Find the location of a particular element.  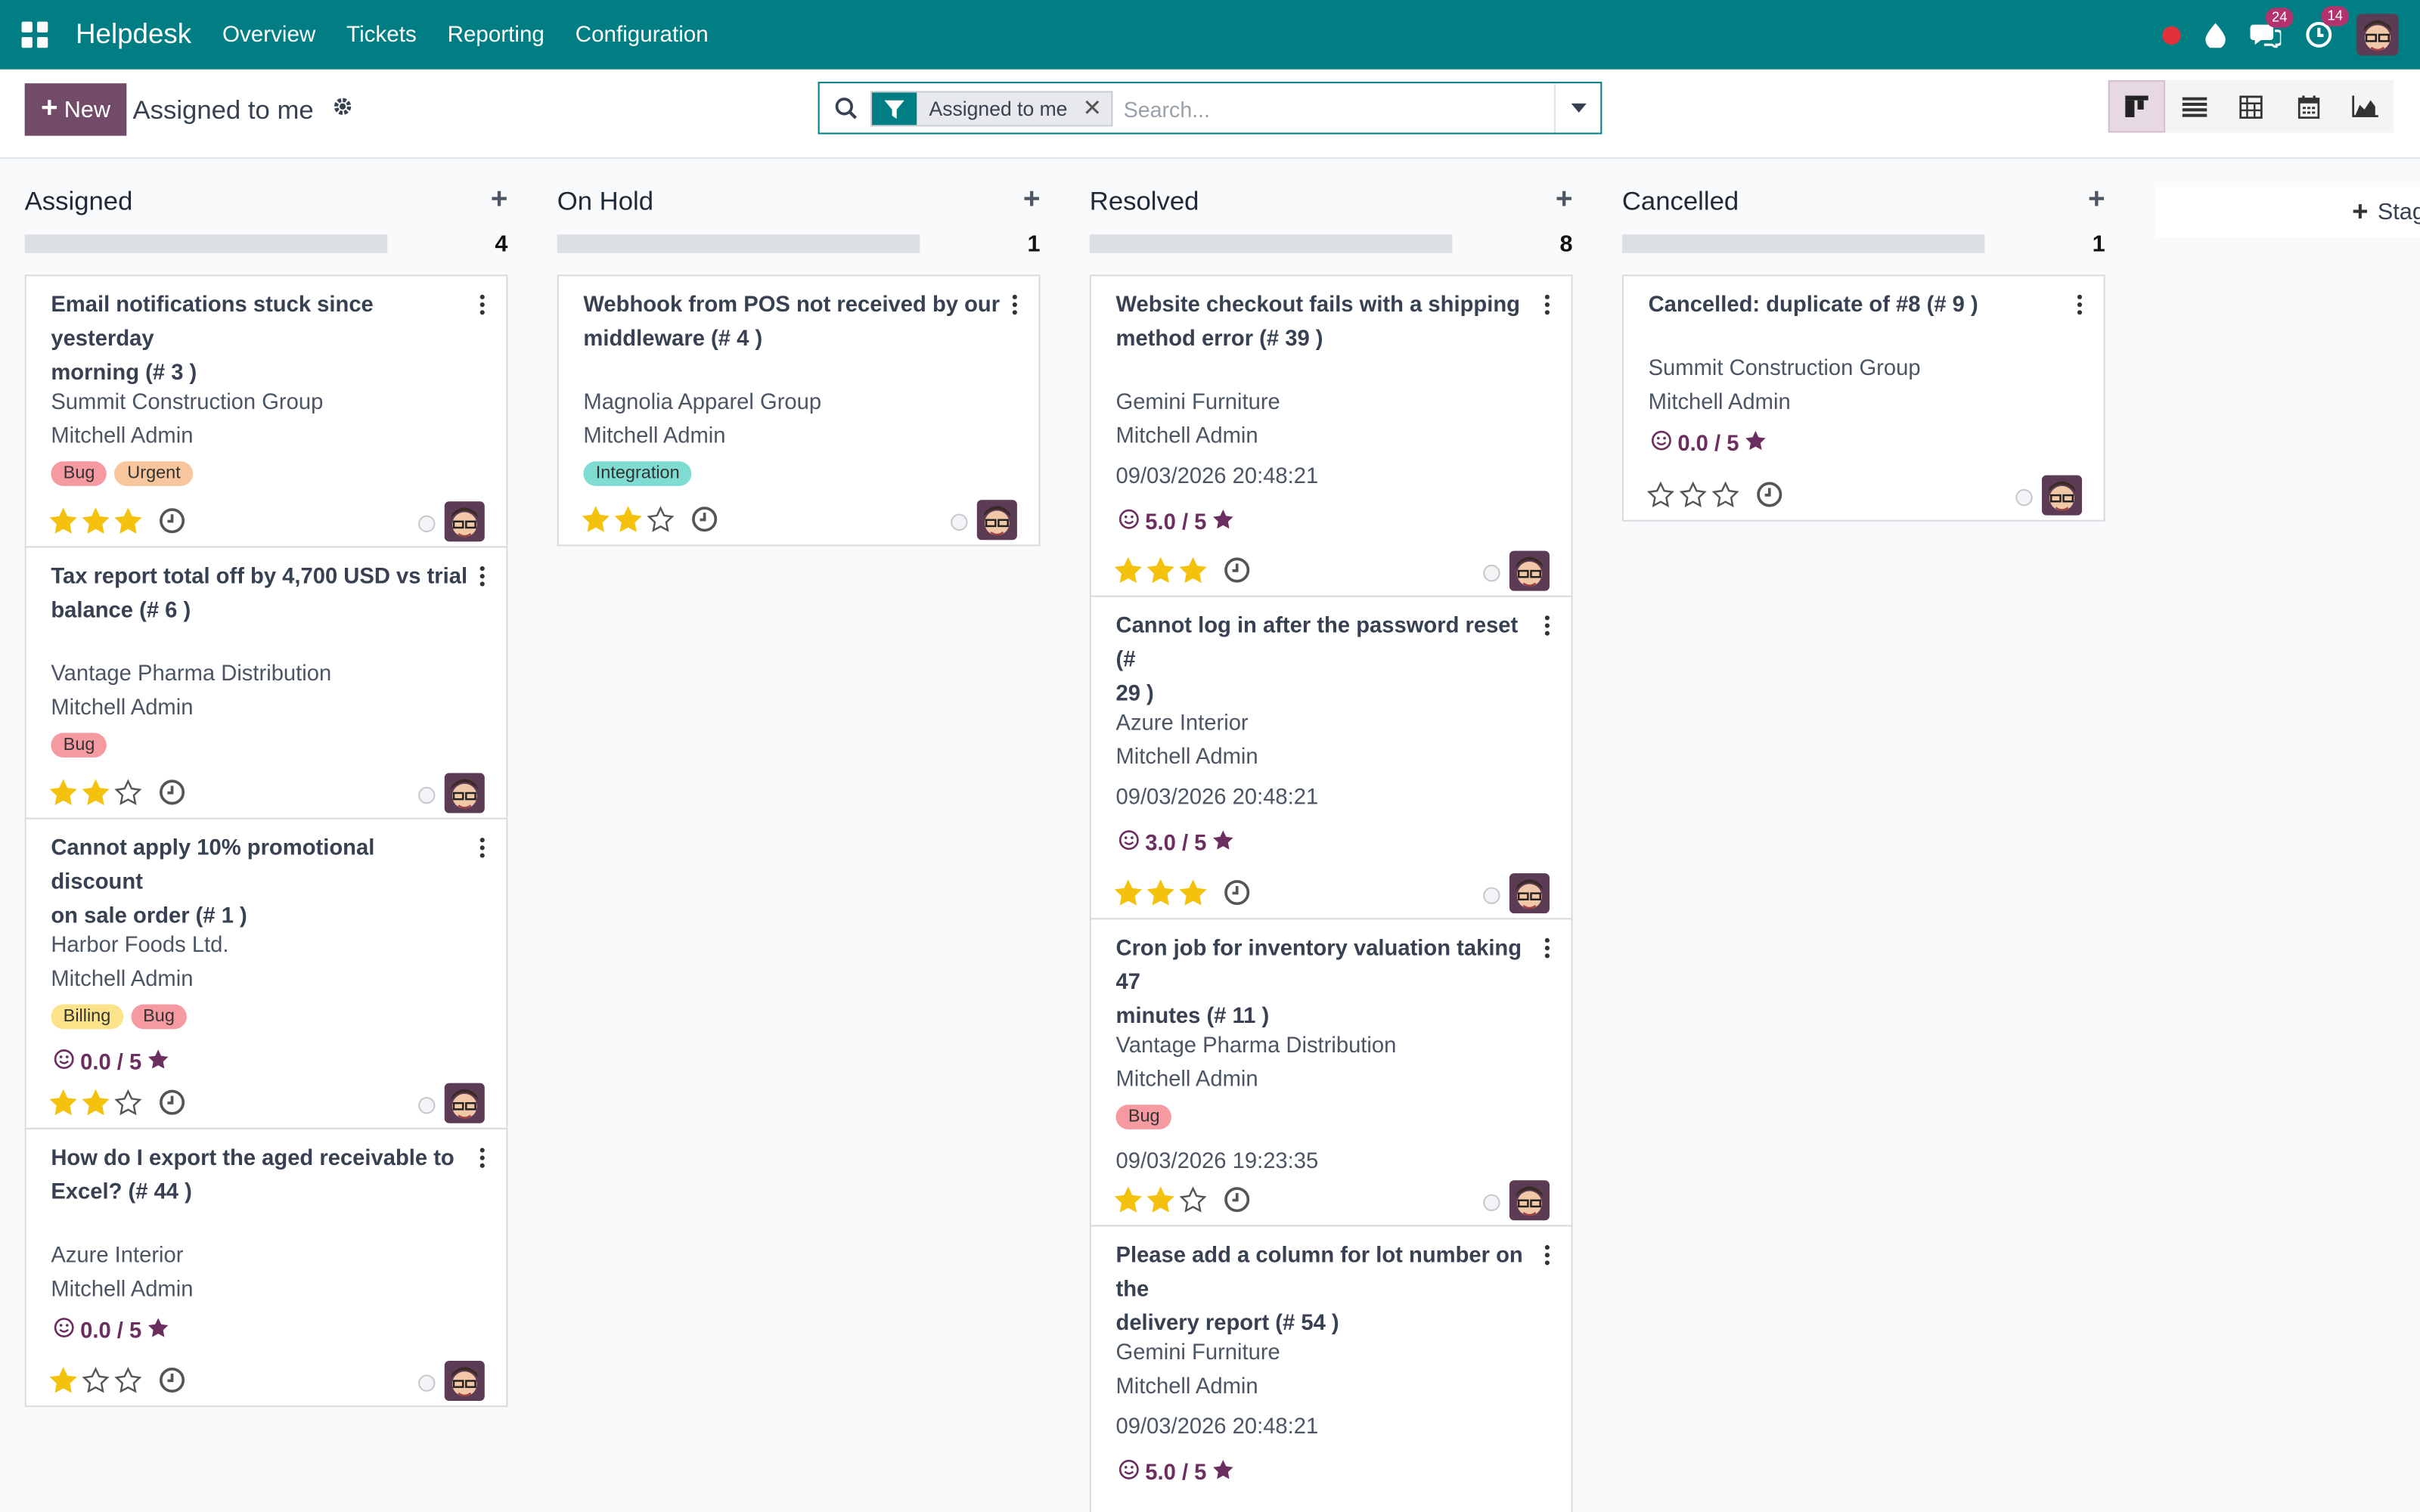

activity-clock-icon: 14 is located at coordinates (2328, 27).